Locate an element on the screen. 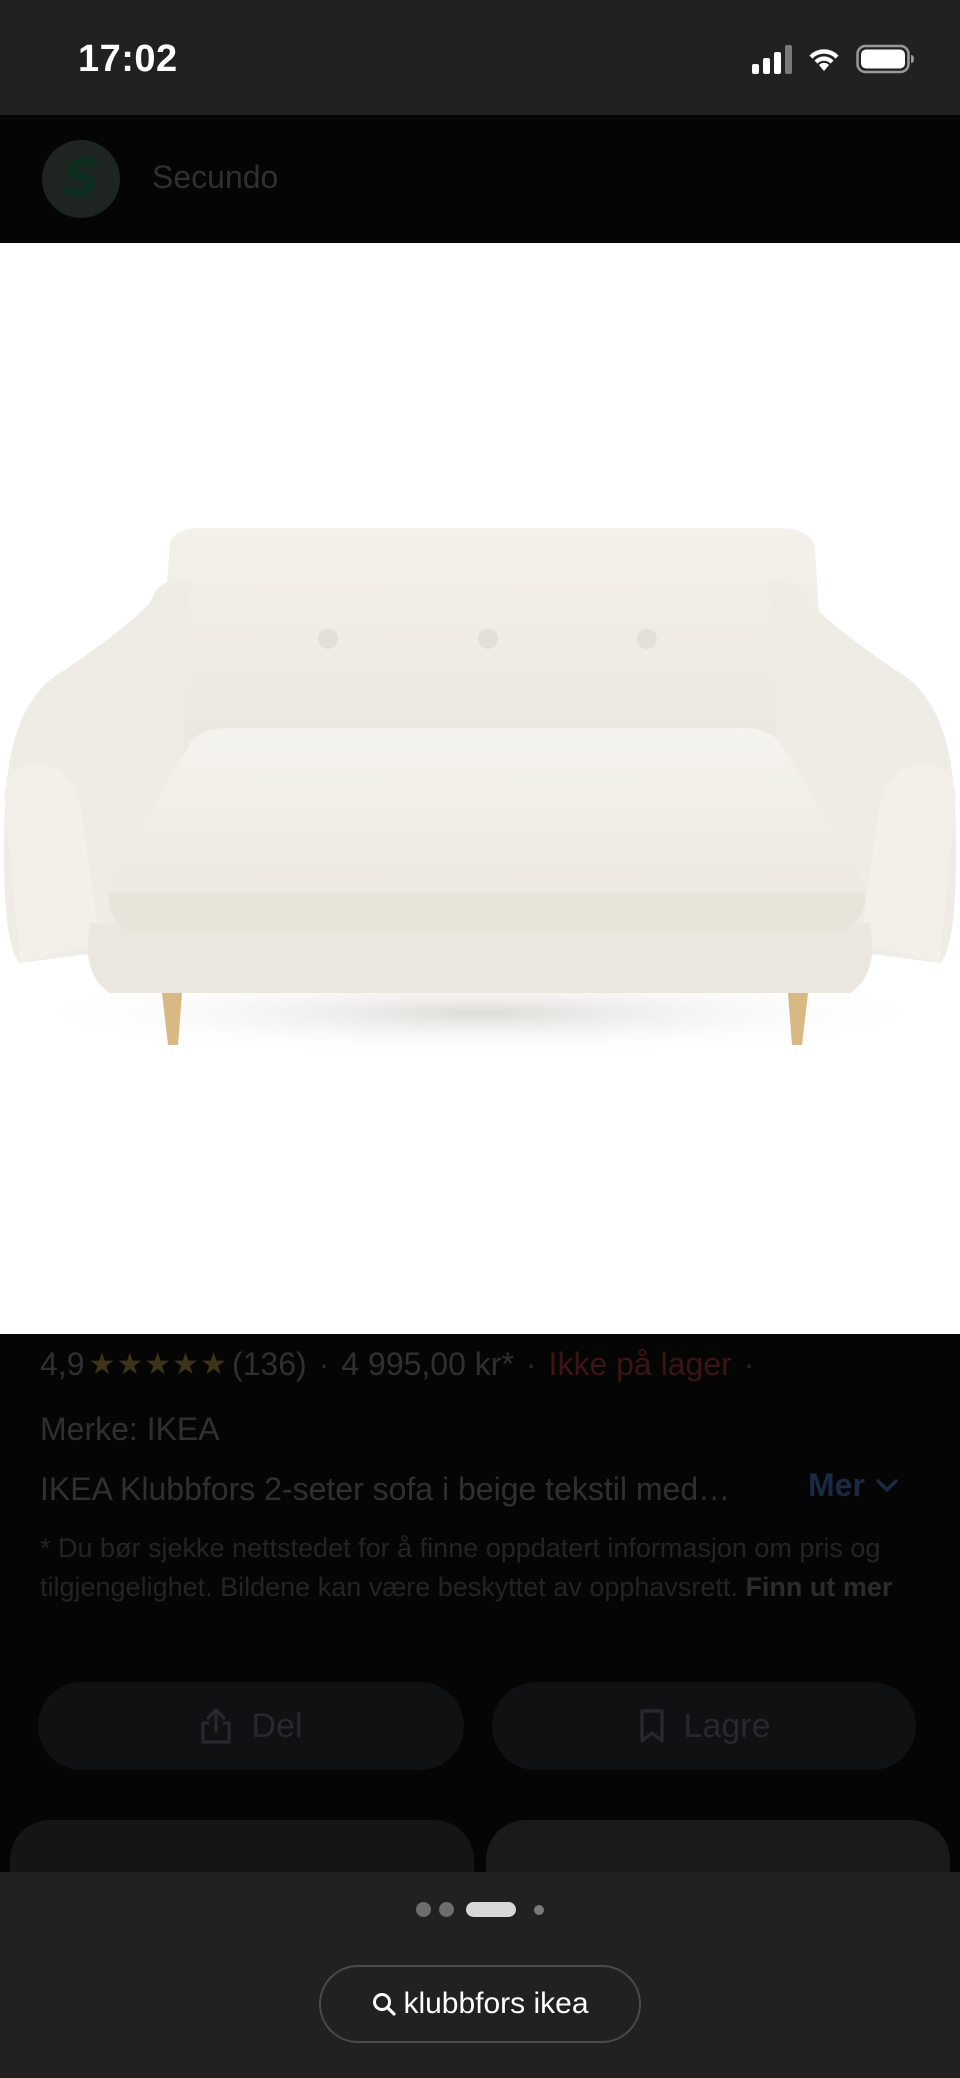  status-icons is located at coordinates (834, 59).